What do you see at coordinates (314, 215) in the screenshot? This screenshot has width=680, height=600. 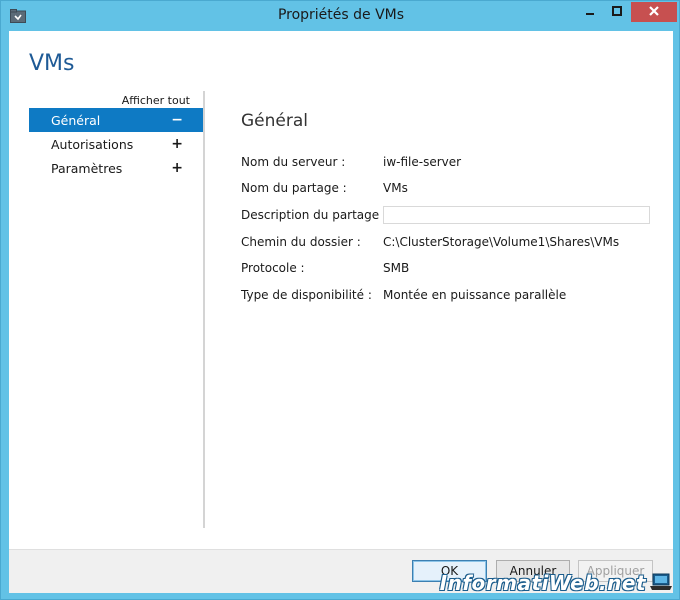 I see `share-description-label: Description du partage :` at bounding box center [314, 215].